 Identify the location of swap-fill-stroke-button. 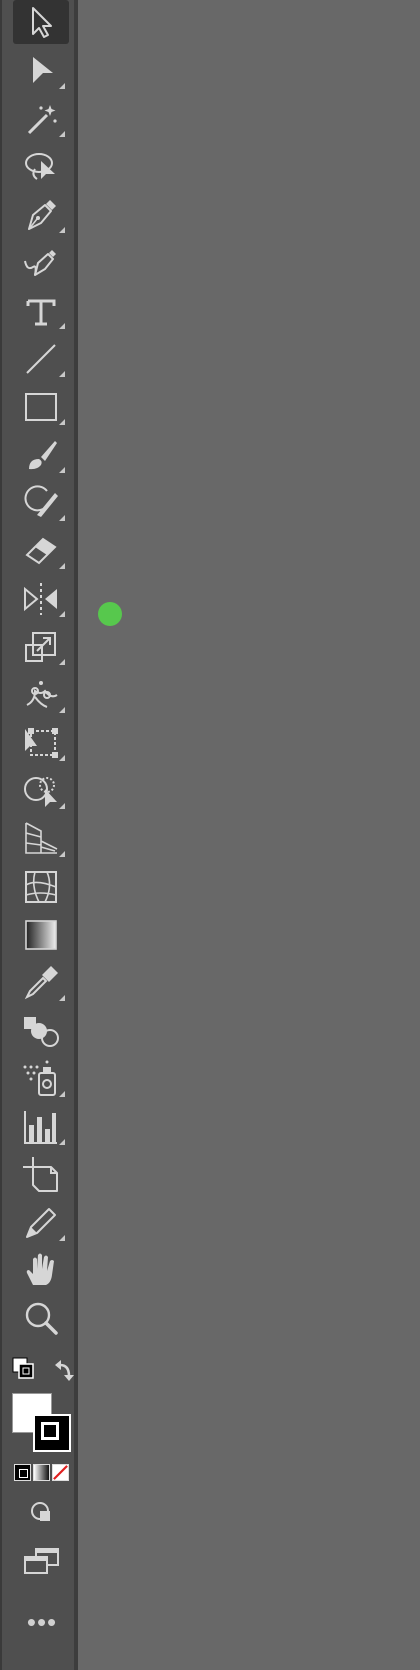
(63, 1370).